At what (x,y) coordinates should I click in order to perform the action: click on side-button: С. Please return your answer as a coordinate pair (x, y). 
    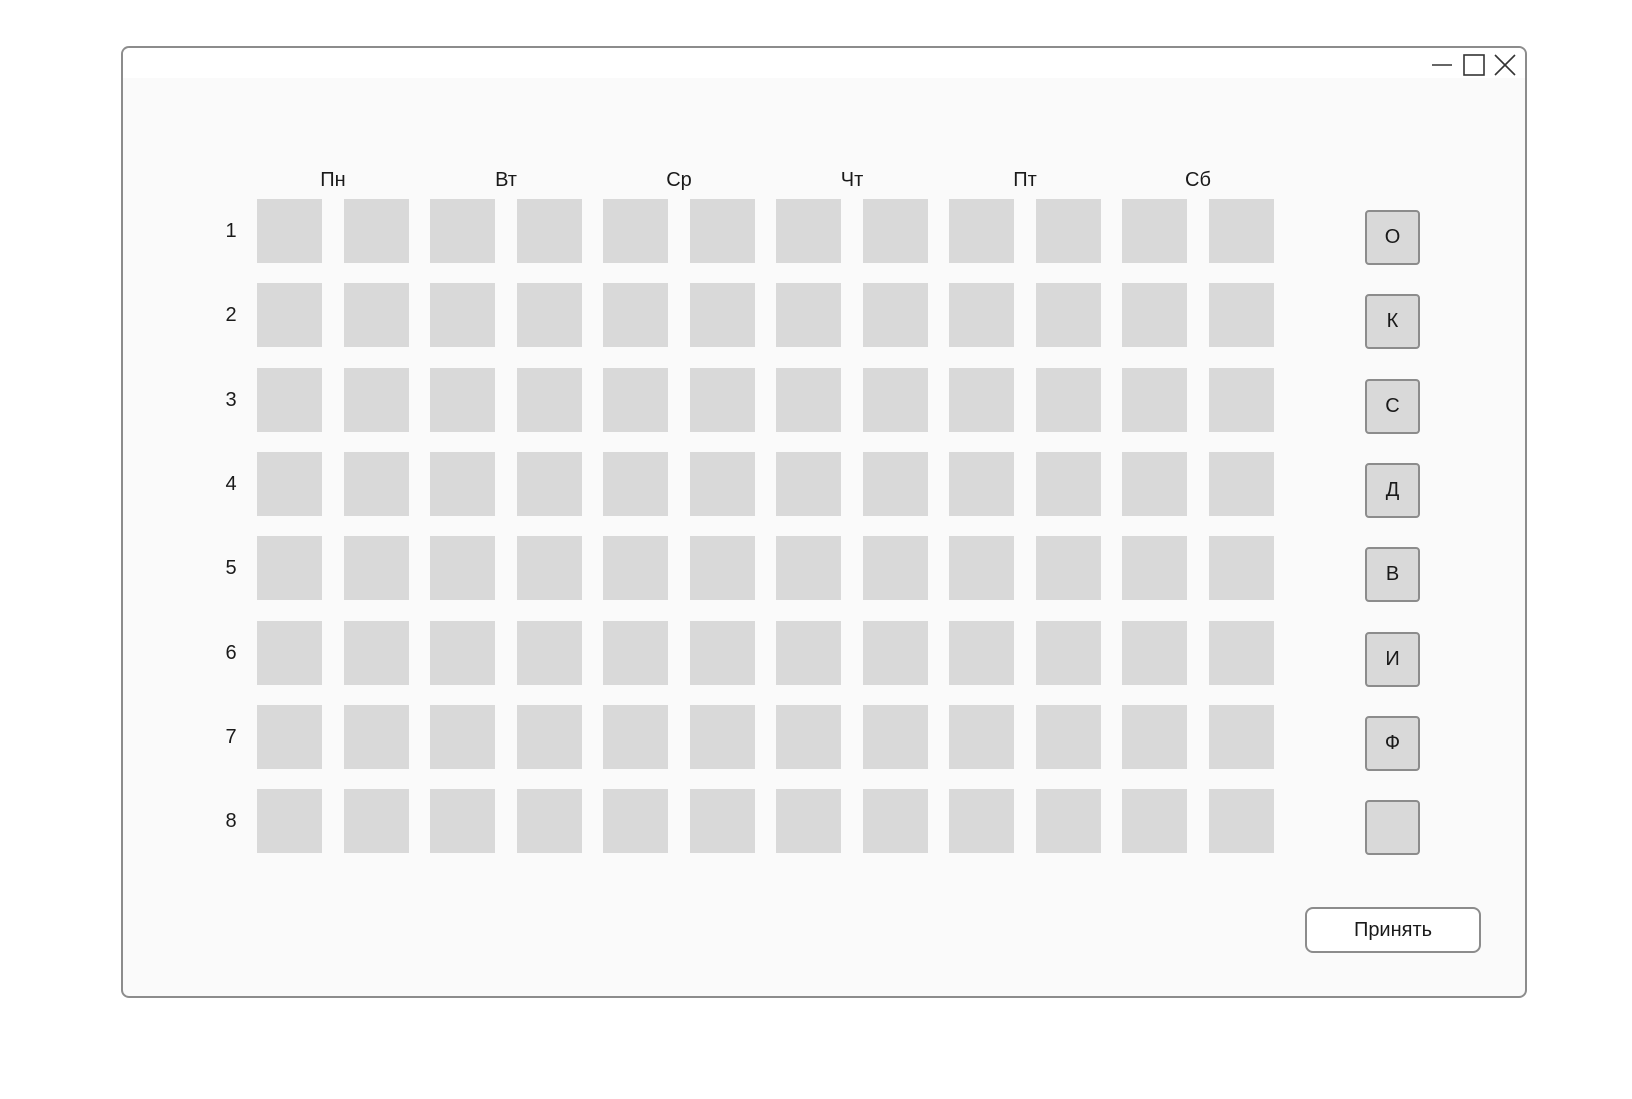
    Looking at the image, I should click on (1392, 406).